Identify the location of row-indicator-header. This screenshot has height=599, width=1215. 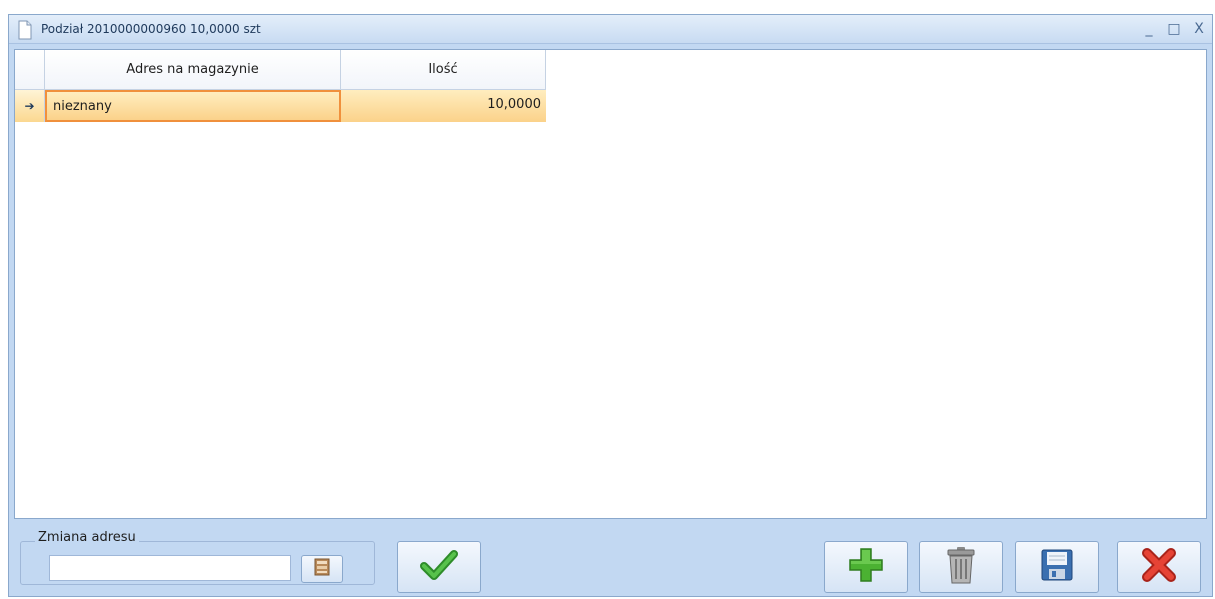
(30, 70).